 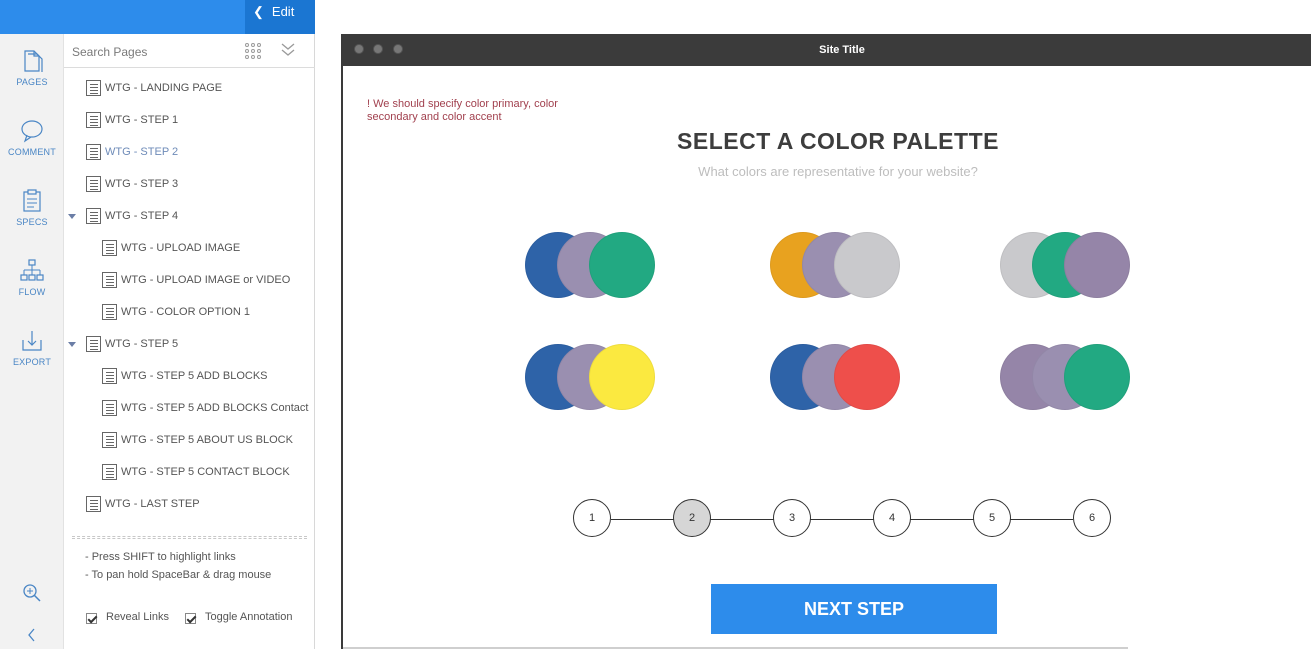 I want to click on page-list-item-label: WTG - COLOR OPTION 1, so click(x=185, y=312).